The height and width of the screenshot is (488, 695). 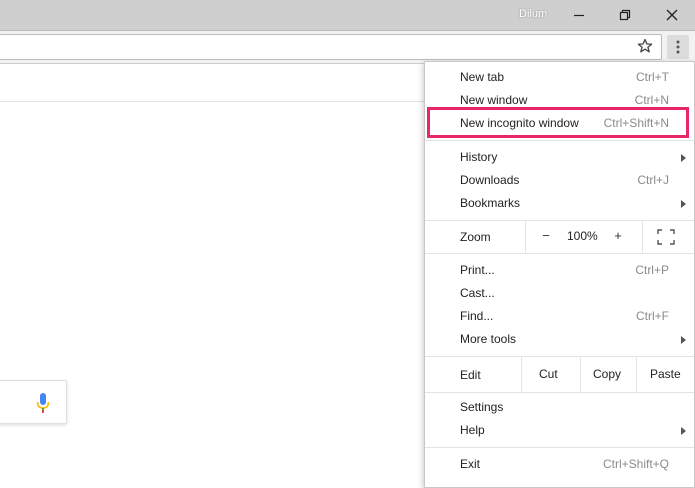 What do you see at coordinates (559, 339) in the screenshot?
I see `menu-item-more-tools: More tools` at bounding box center [559, 339].